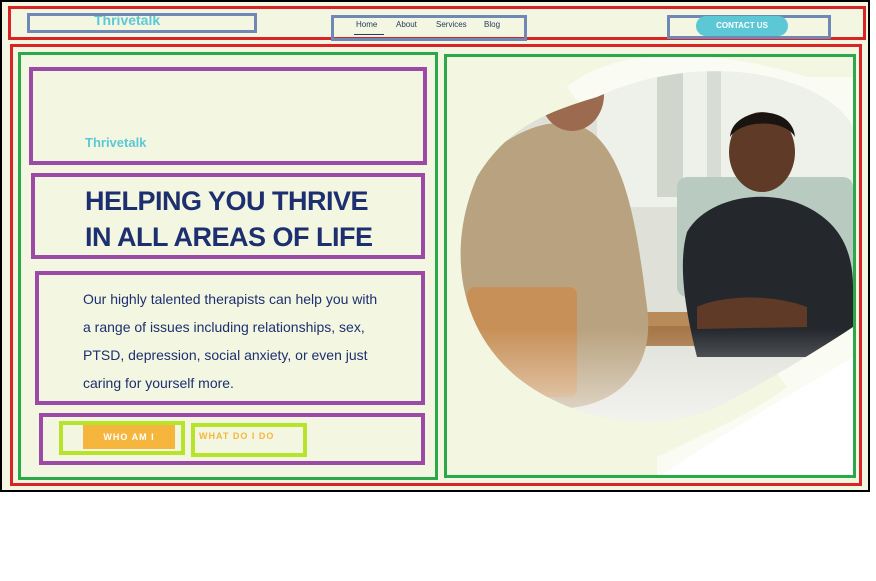 The image size is (876, 581). Describe the element at coordinates (227, 201) in the screenshot. I see `headline-line-1: HELPING YOU THRIVE` at that location.